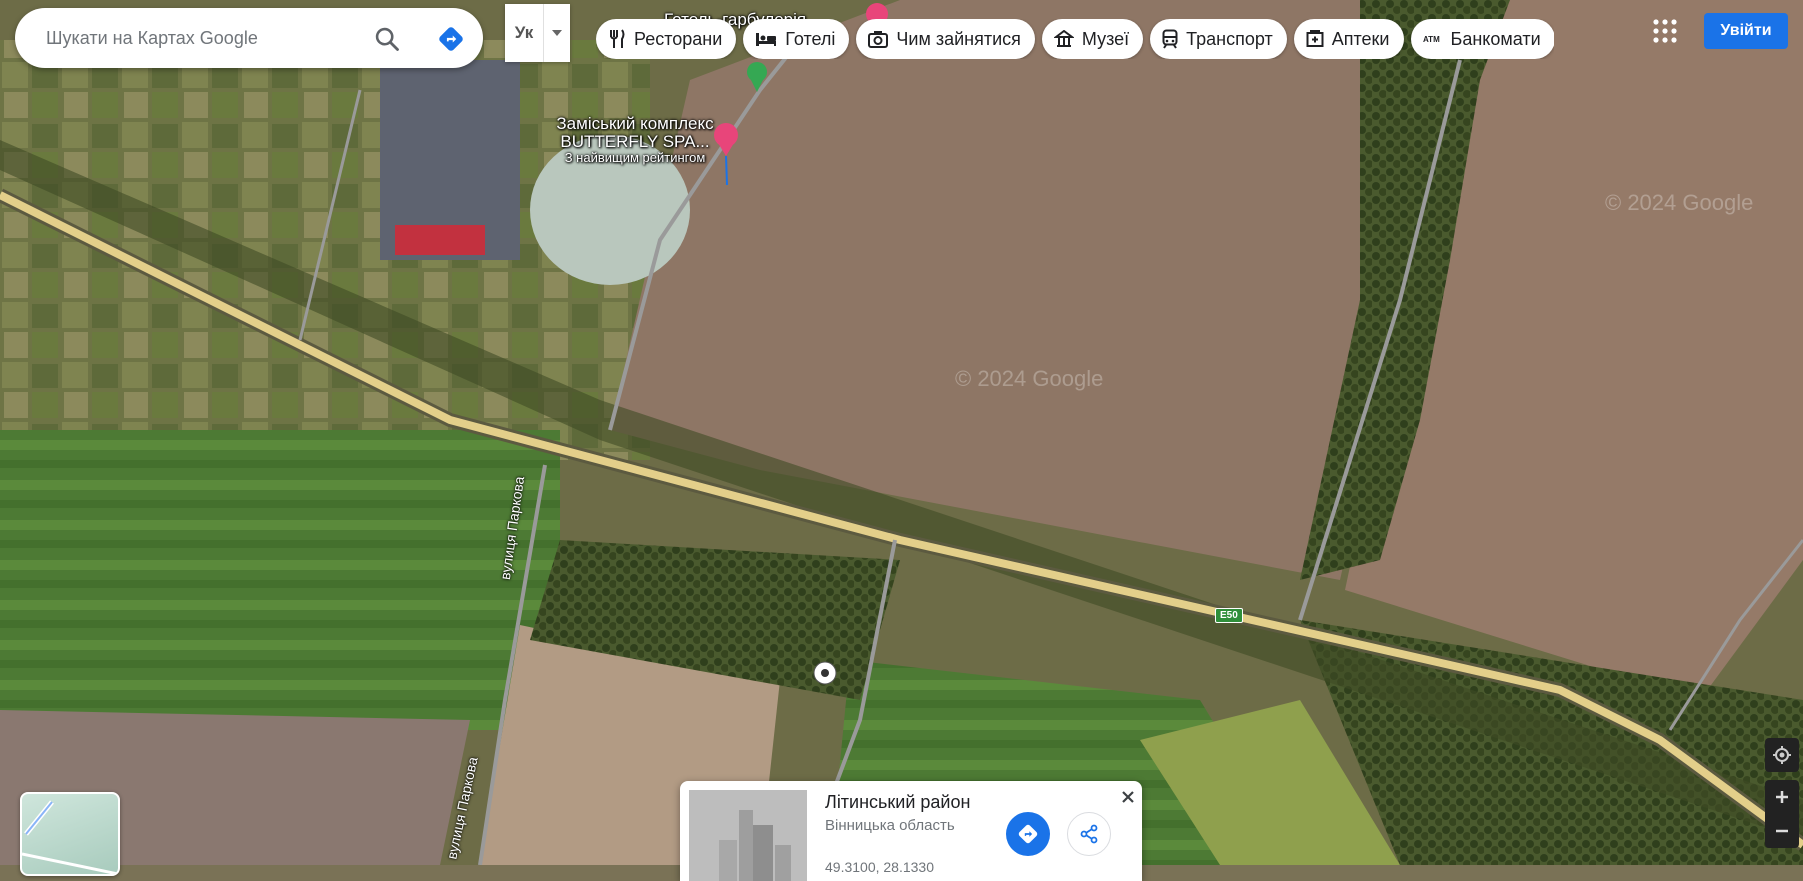 The width and height of the screenshot is (1803, 881). I want to click on place-thumbnail, so click(748, 835).